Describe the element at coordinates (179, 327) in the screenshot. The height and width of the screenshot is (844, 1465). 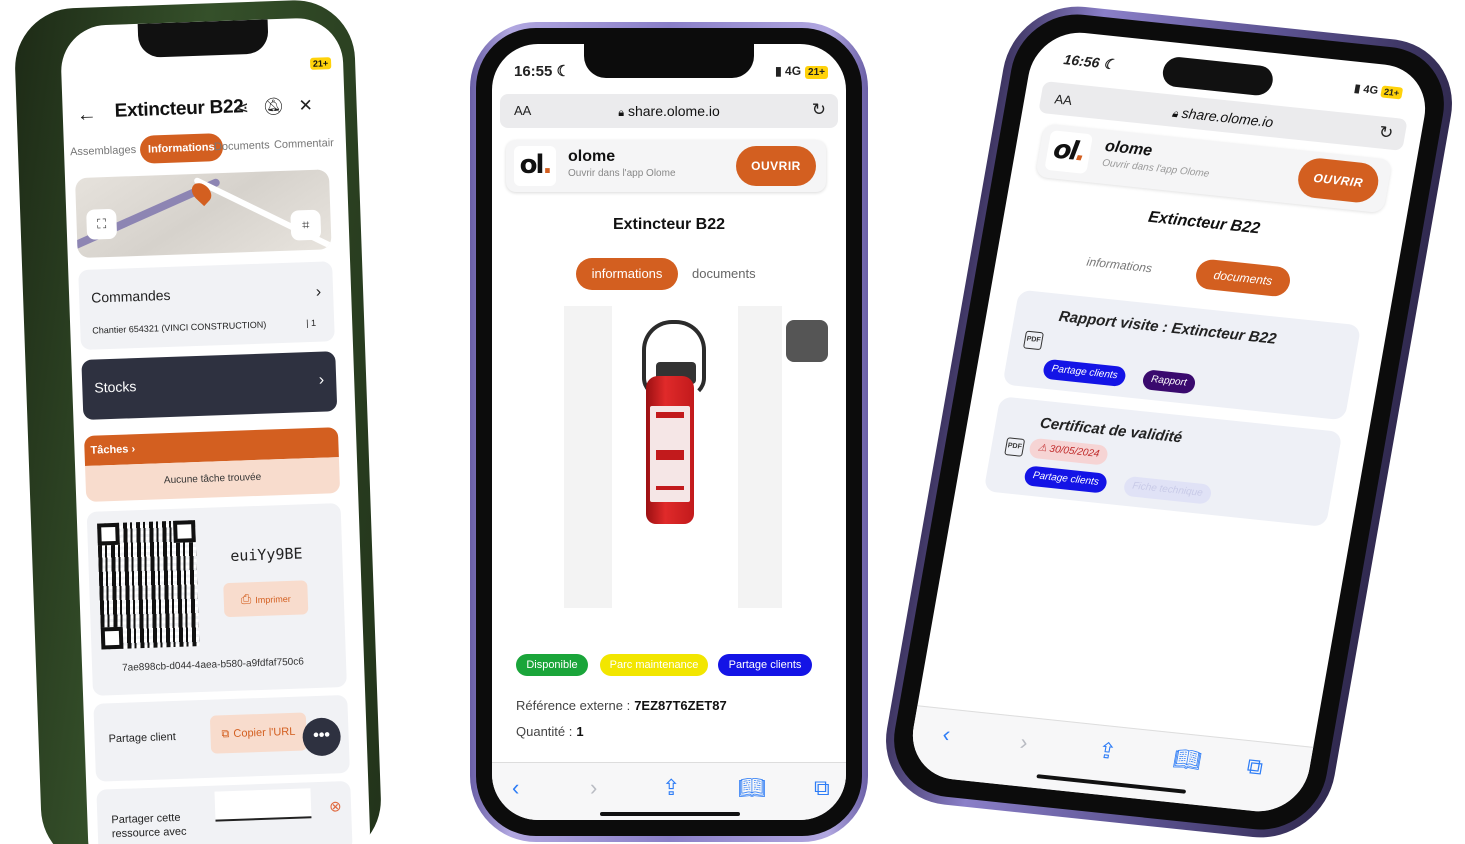
I see `commande-detail: Chantier 654321 (VINCI CONSTRUCTION)` at that location.